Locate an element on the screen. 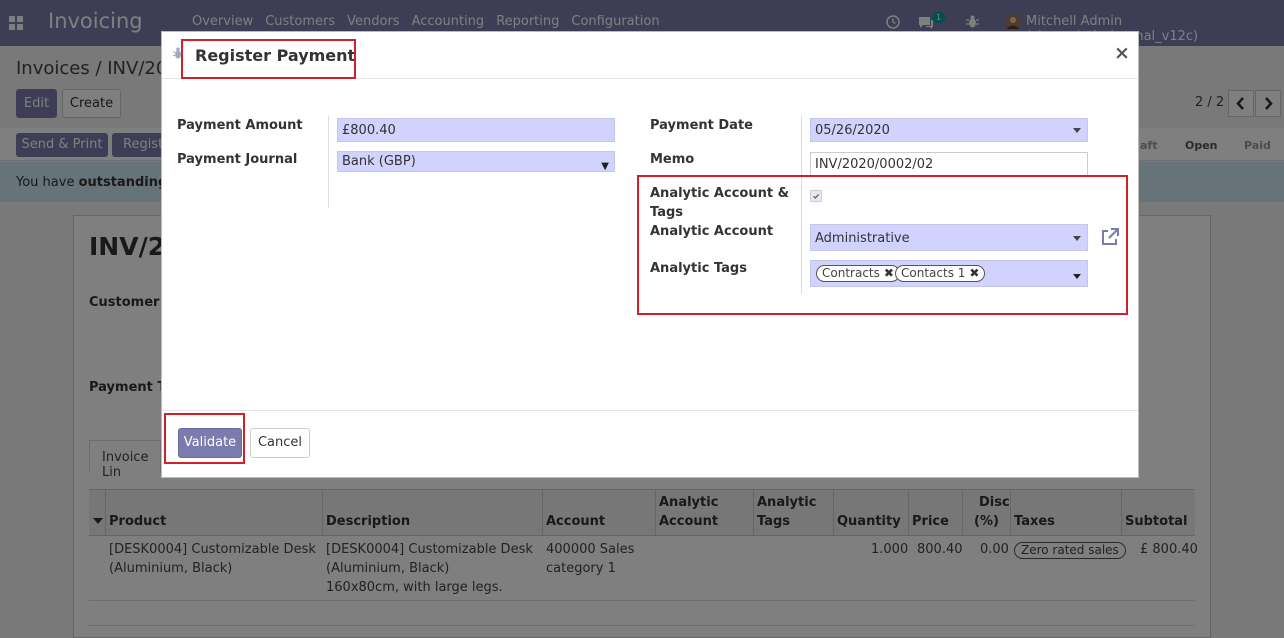  payment-amount-label: Payment Amount is located at coordinates (240, 125).